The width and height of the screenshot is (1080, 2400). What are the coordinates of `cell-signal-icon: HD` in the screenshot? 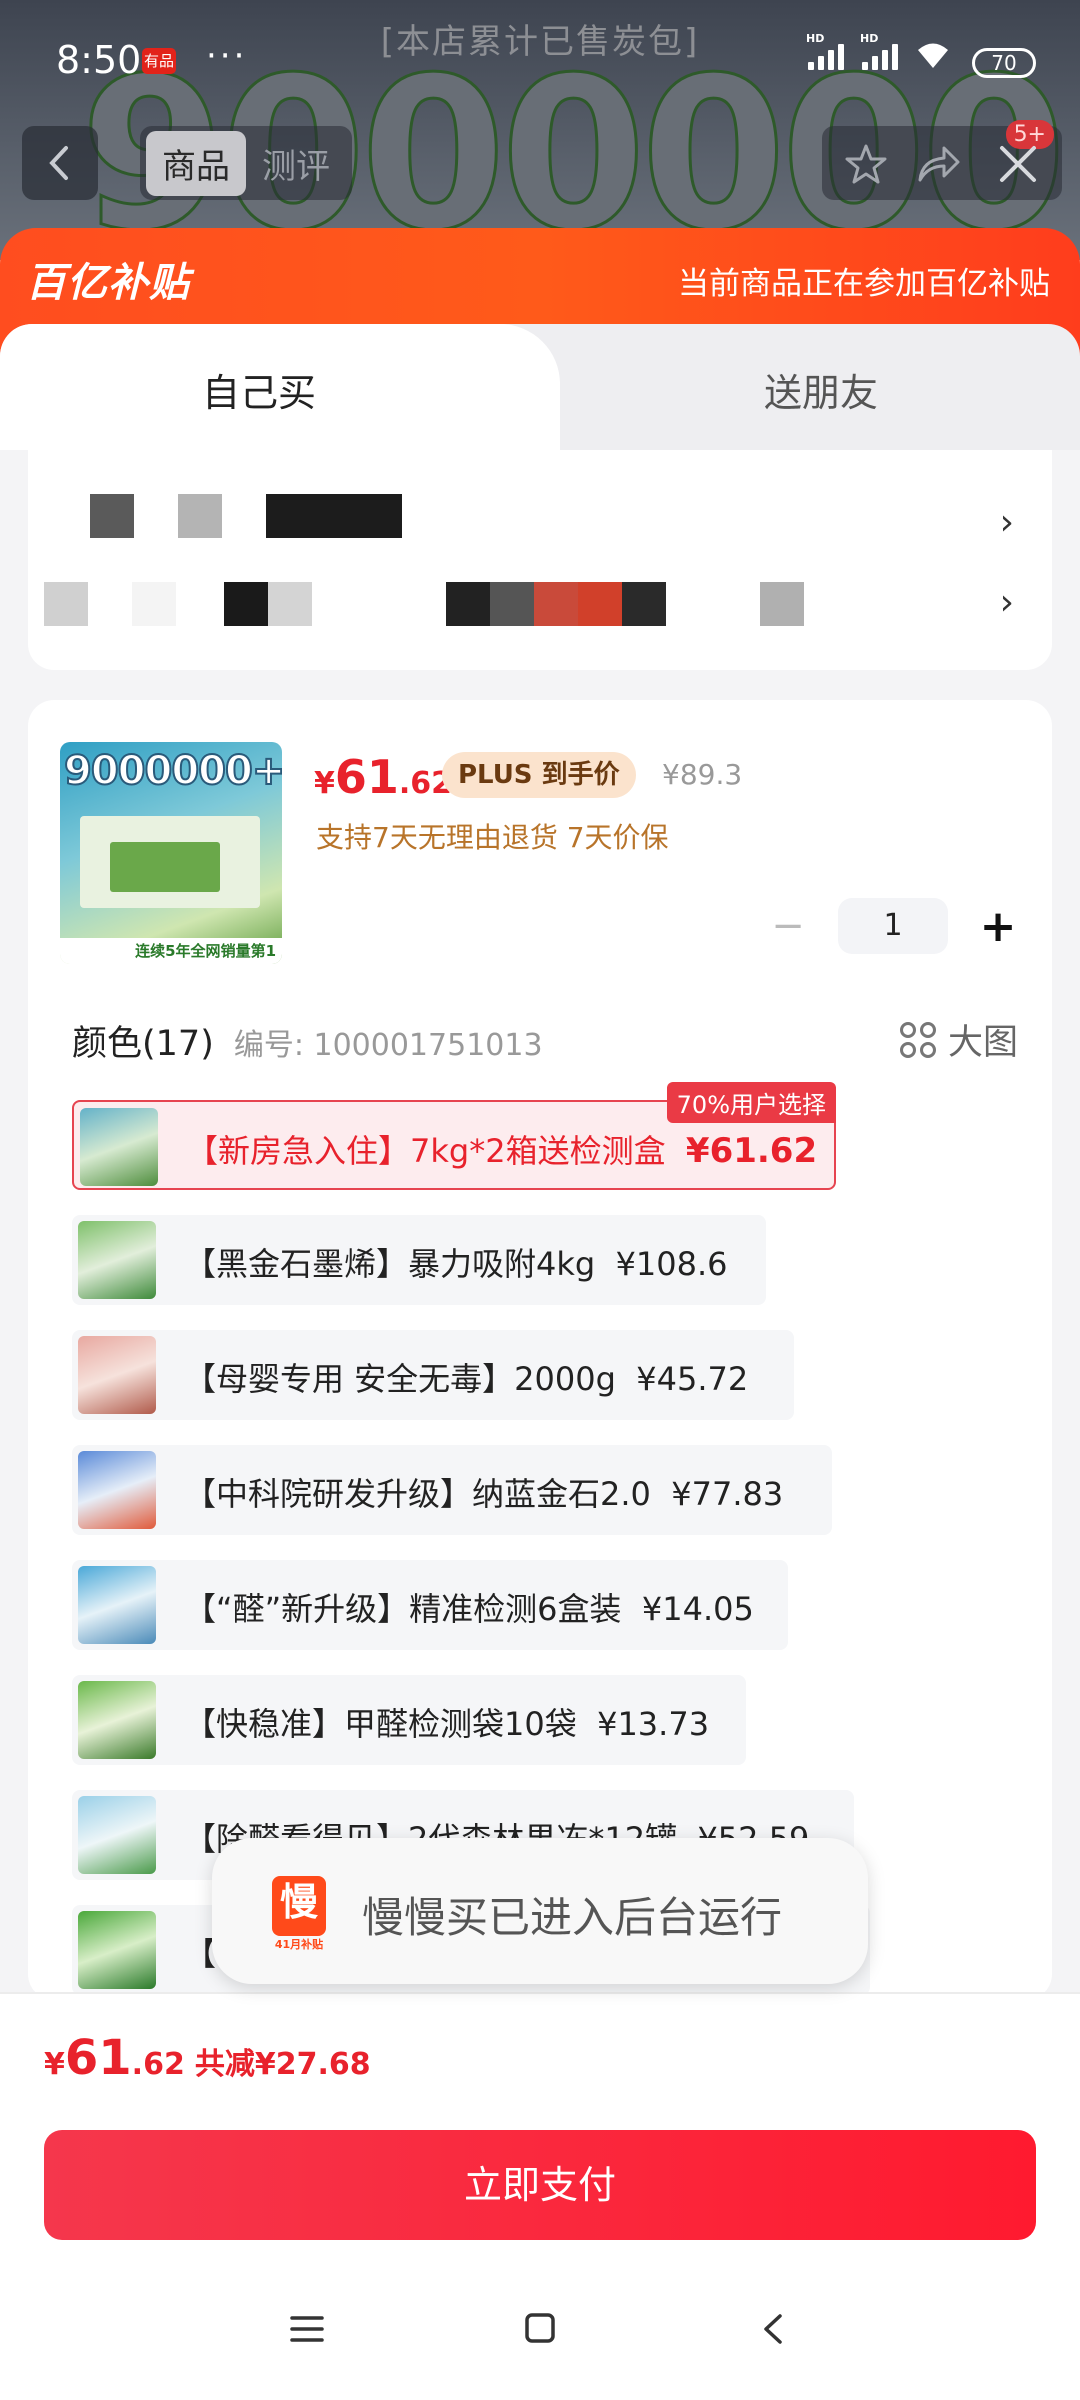 It's located at (825, 51).